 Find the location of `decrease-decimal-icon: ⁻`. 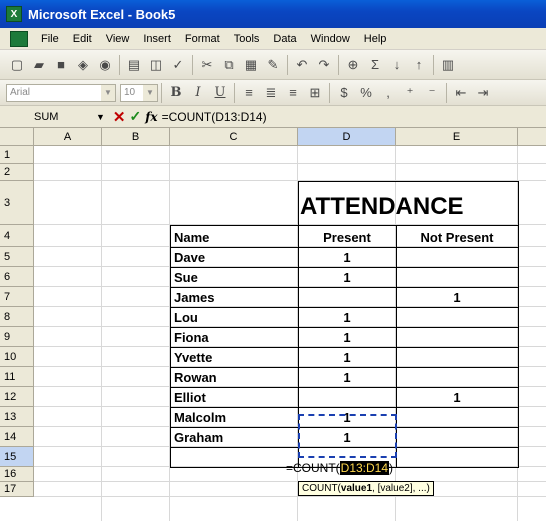

decrease-decimal-icon: ⁻ is located at coordinates (432, 93).